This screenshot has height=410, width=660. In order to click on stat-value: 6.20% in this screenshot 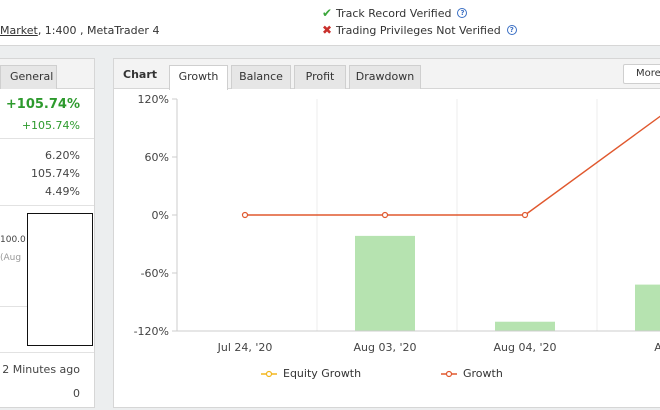, I will do `click(62, 155)`.